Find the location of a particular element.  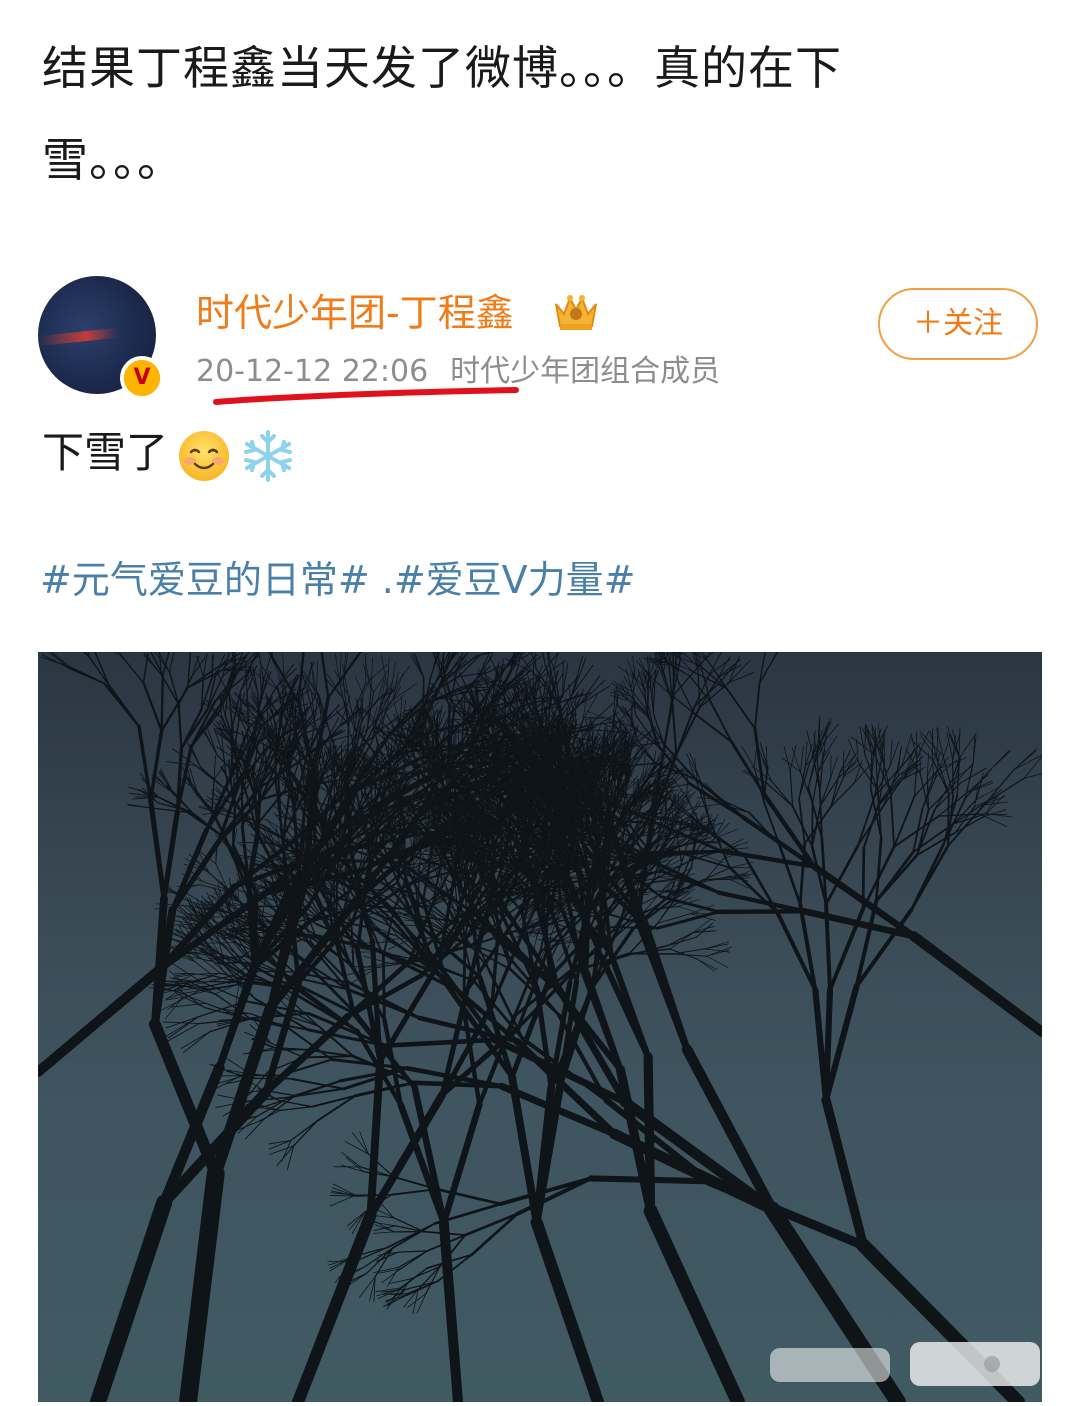

post-text: 下雪了 is located at coordinates (105, 452).